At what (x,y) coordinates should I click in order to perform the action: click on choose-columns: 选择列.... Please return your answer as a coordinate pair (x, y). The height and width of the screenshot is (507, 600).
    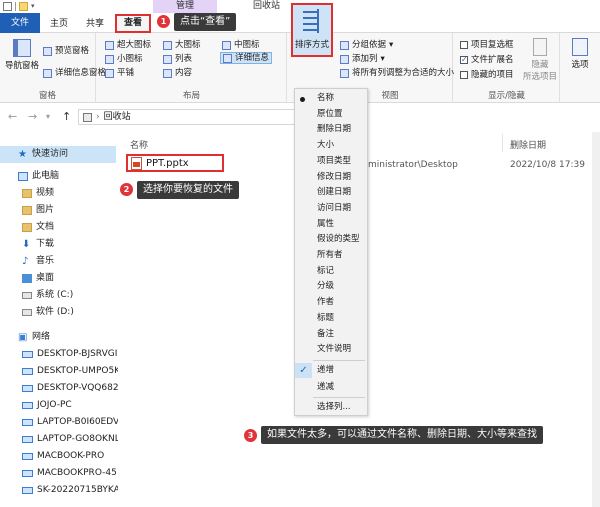
    Looking at the image, I should click on (331, 408).